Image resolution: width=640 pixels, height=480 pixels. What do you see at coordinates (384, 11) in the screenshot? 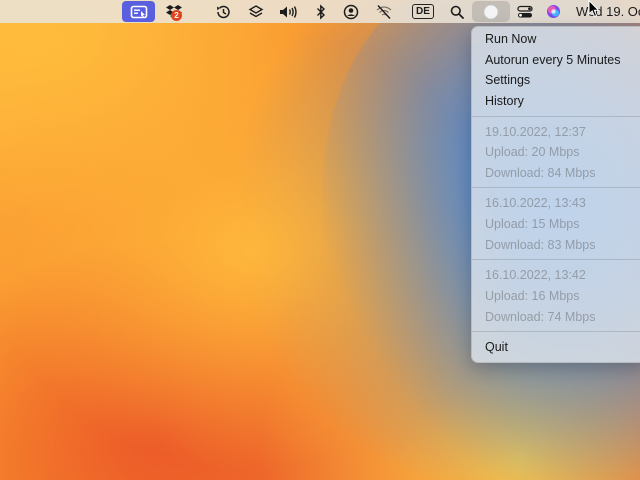
I see `wifi-off-icon` at bounding box center [384, 11].